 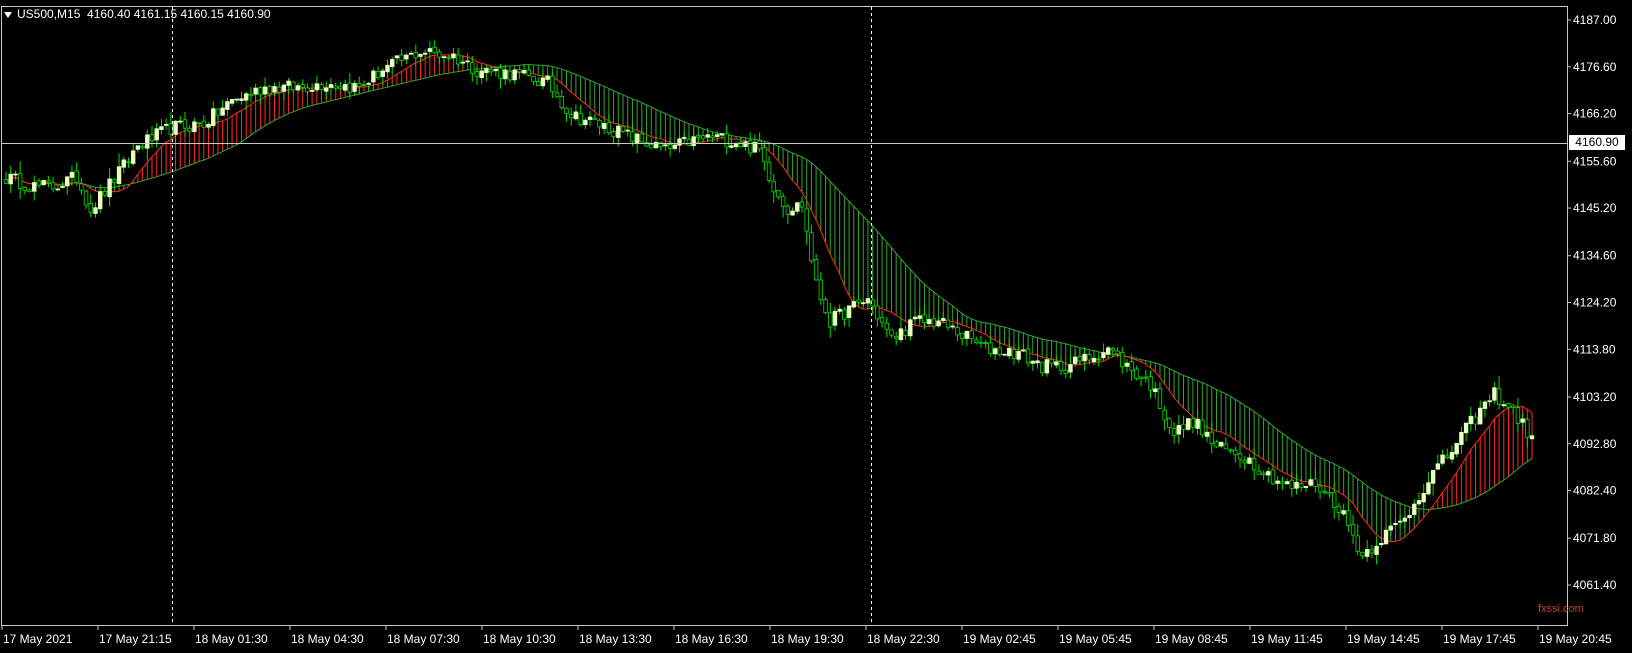 What do you see at coordinates (423, 639) in the screenshot?
I see `time-tick-label: 18 May 07:30` at bounding box center [423, 639].